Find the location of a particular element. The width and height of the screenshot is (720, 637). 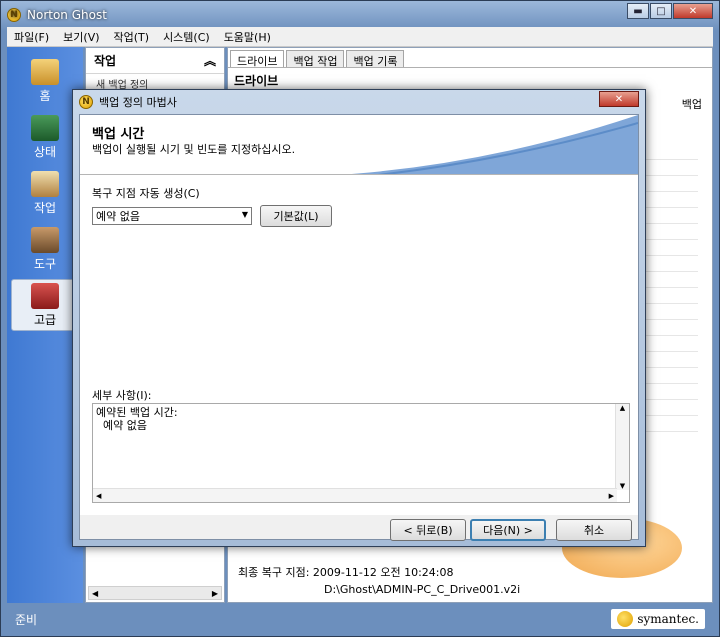

tools-icon is located at coordinates (45, 239).